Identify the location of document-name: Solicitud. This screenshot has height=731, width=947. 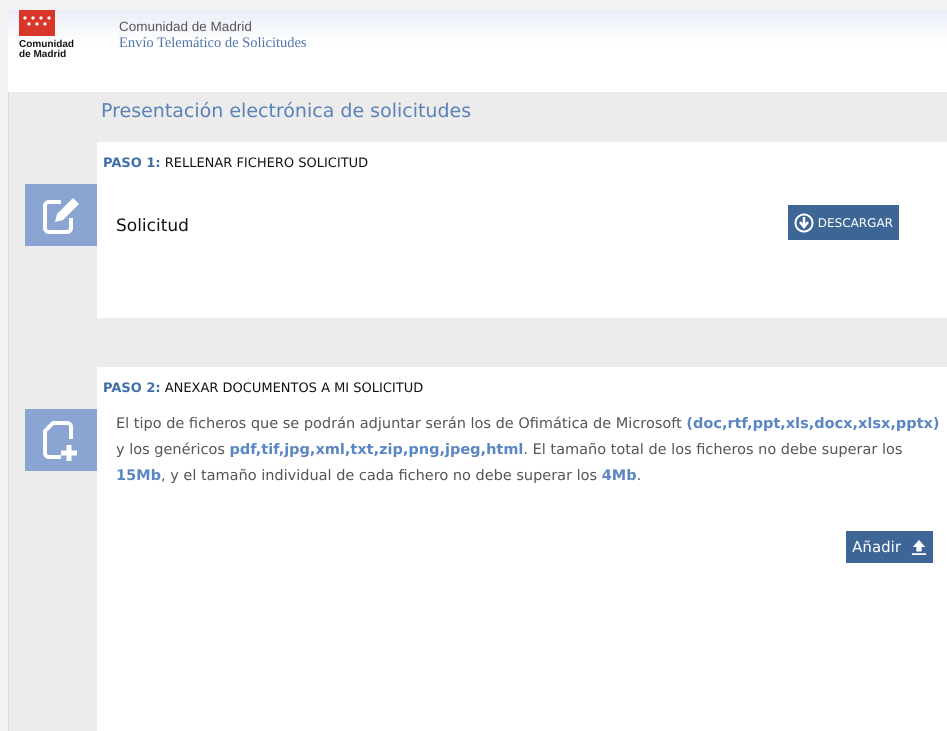
(152, 226).